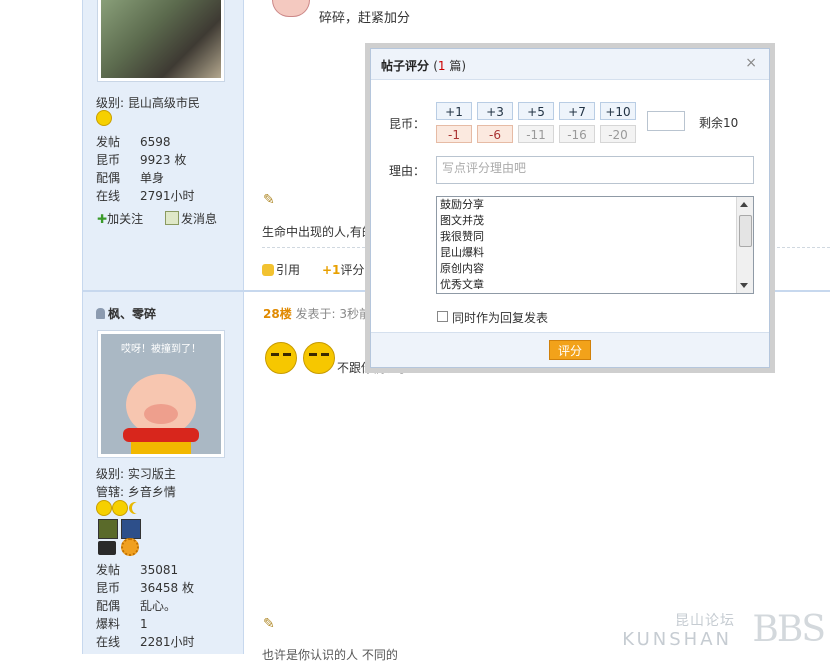  Describe the element at coordinates (136, 606) in the screenshot. I see `stat-spouse: 配偶 乱心。` at that location.